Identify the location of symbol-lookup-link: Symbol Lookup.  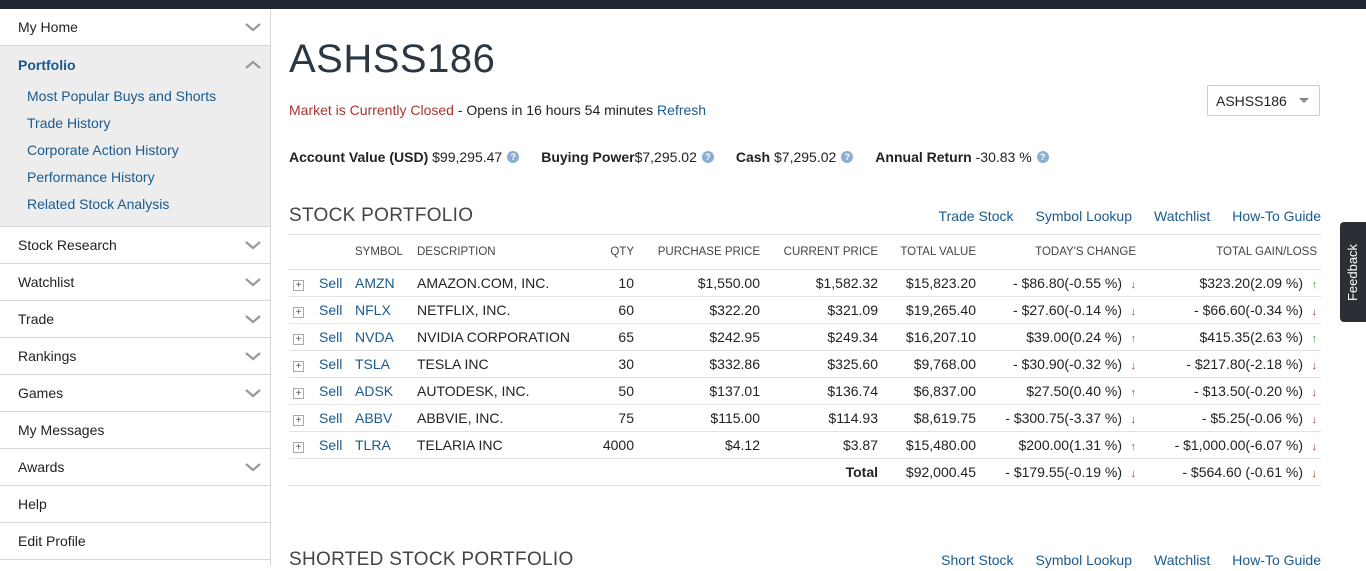
(1084, 216).